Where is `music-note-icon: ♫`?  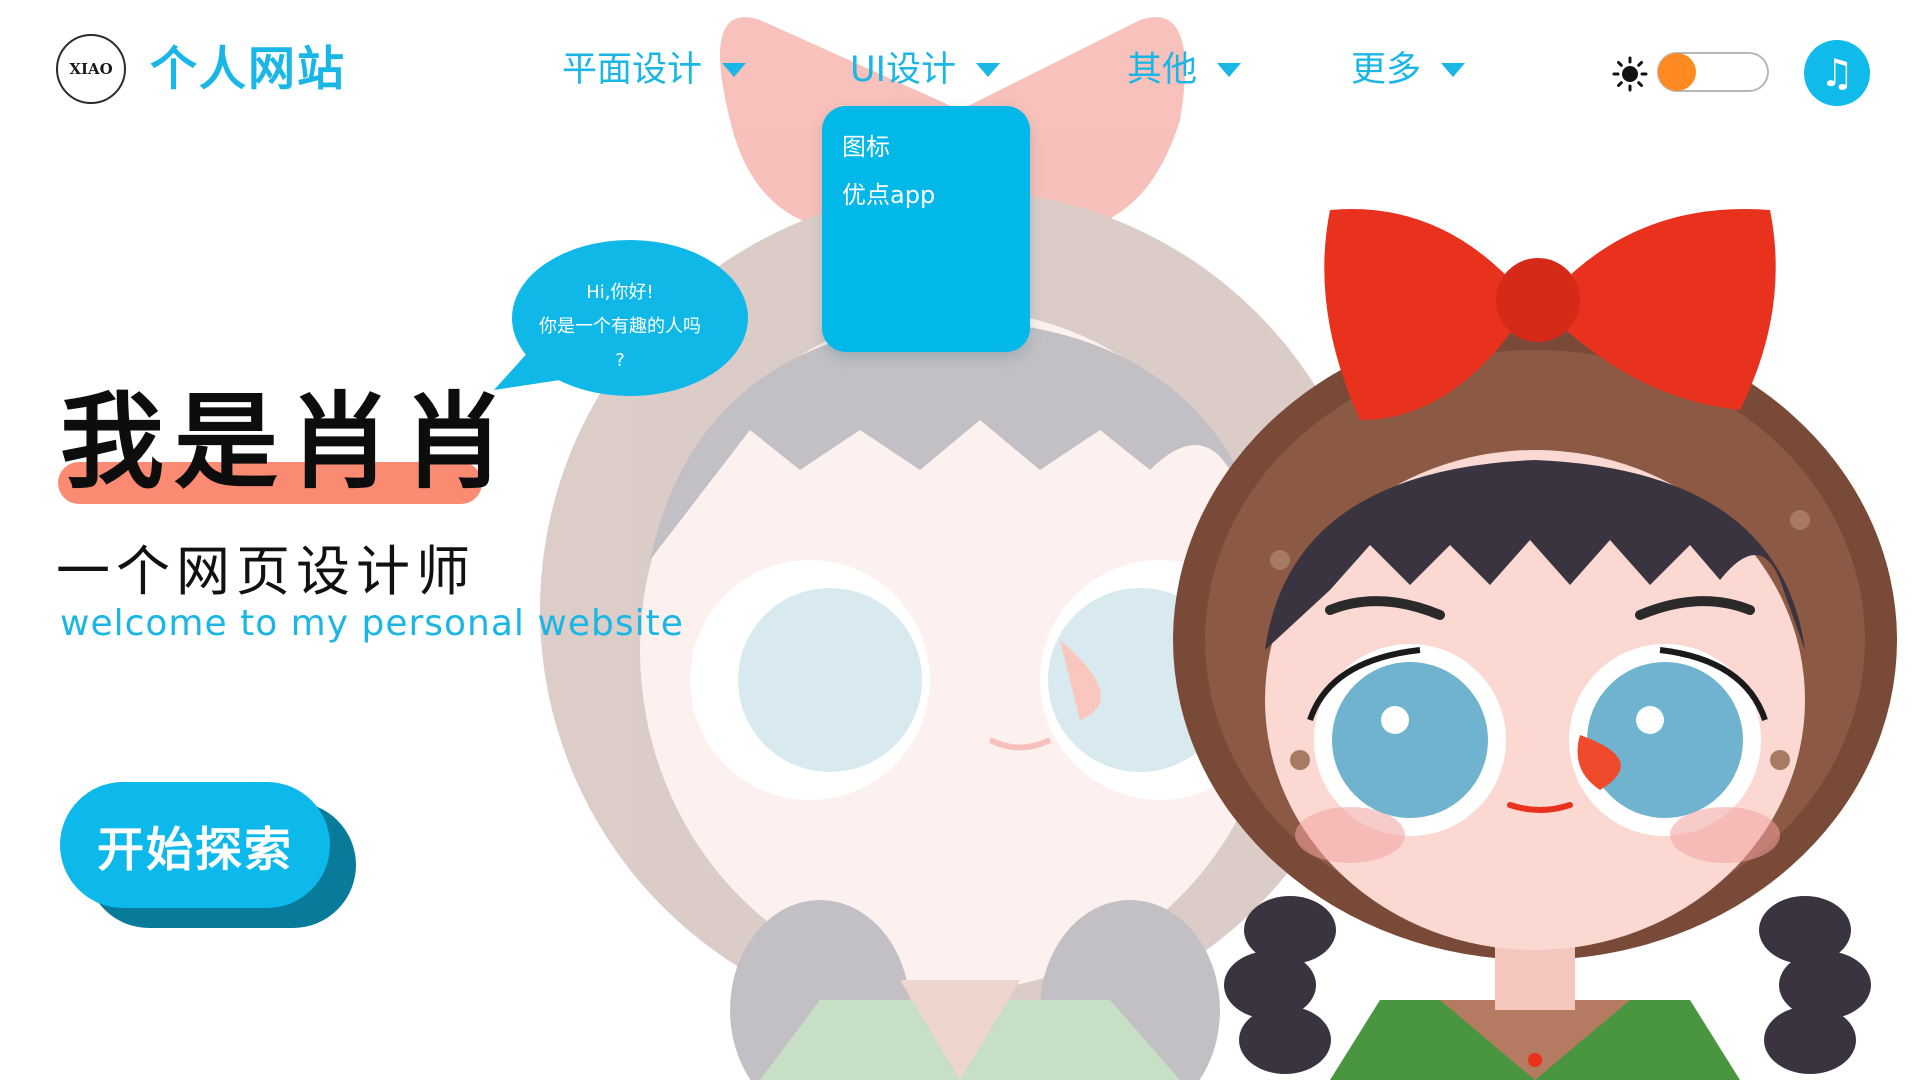 music-note-icon: ♫ is located at coordinates (1837, 73).